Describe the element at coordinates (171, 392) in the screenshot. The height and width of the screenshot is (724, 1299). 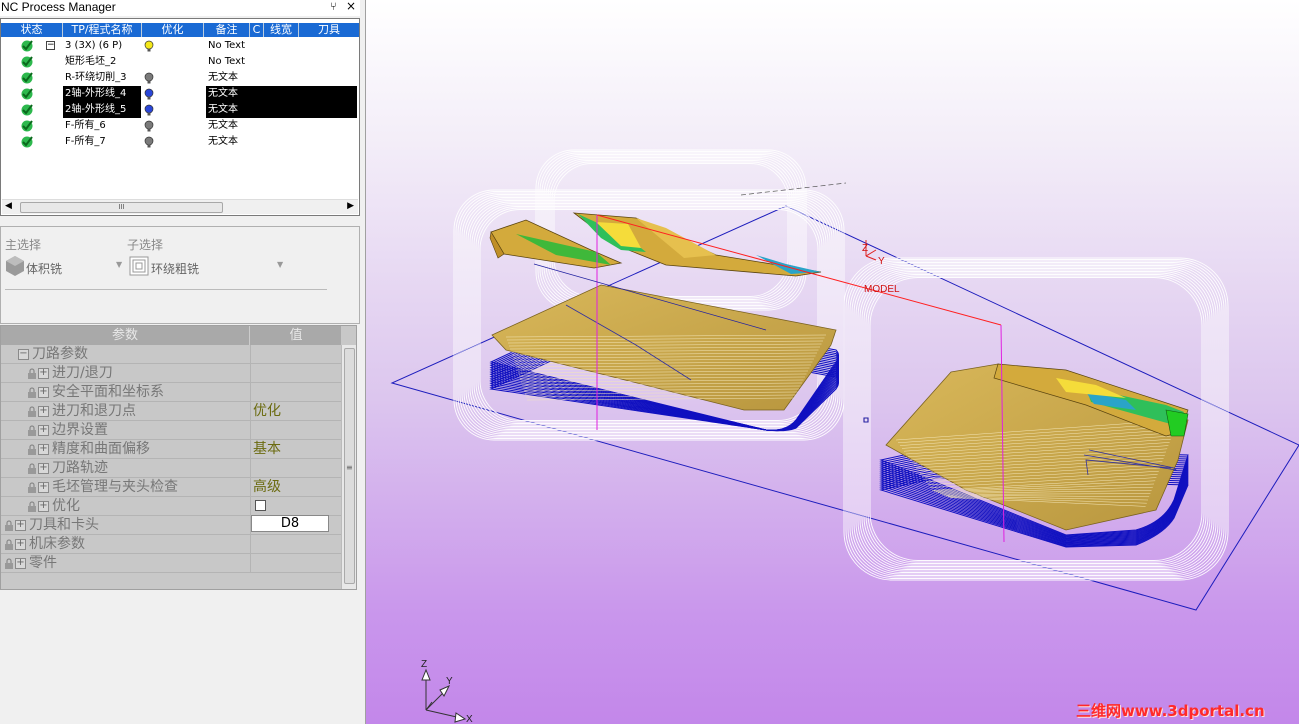
I see `param-row: + 安全平面和坐标系` at that location.